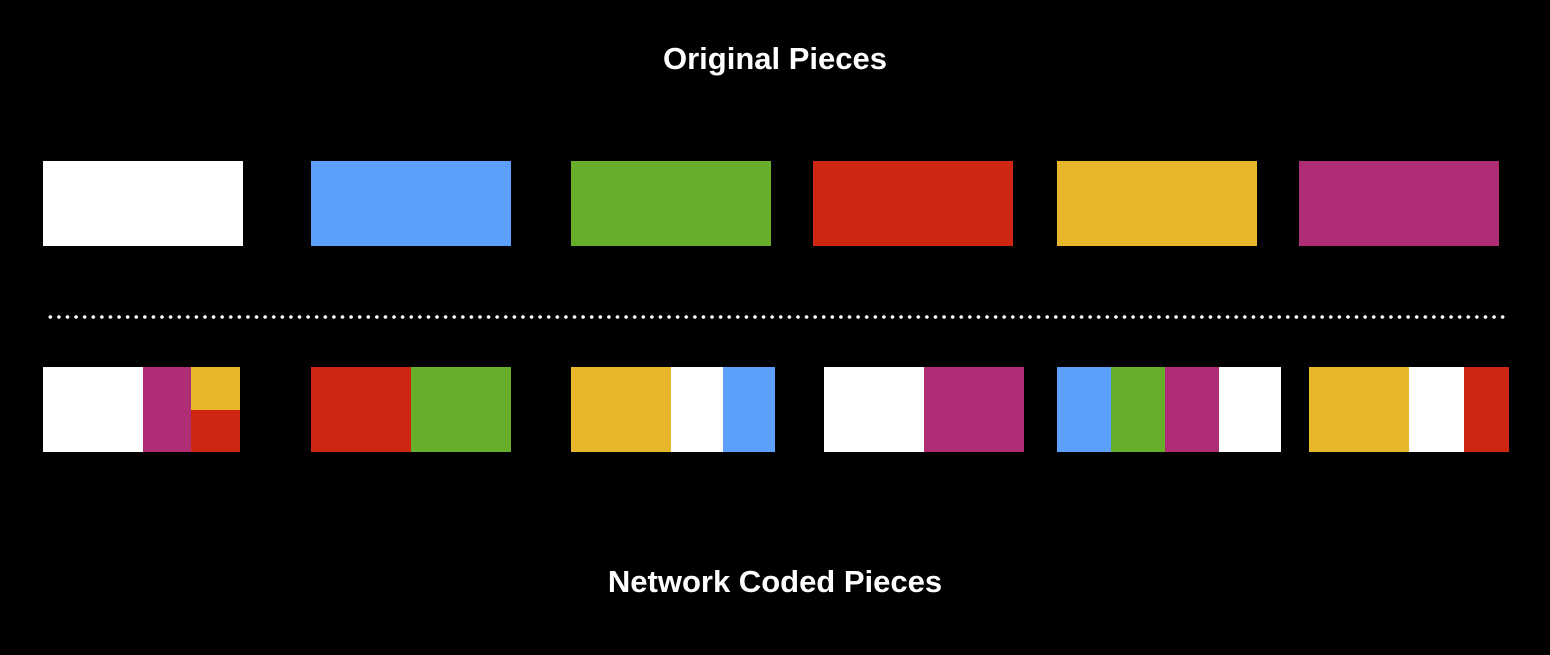  Describe the element at coordinates (143, 203) in the screenshot. I see `original-piece-white` at that location.